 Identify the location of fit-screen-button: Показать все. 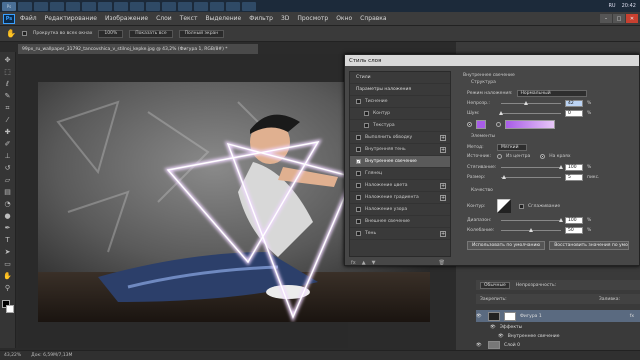
(151, 33).